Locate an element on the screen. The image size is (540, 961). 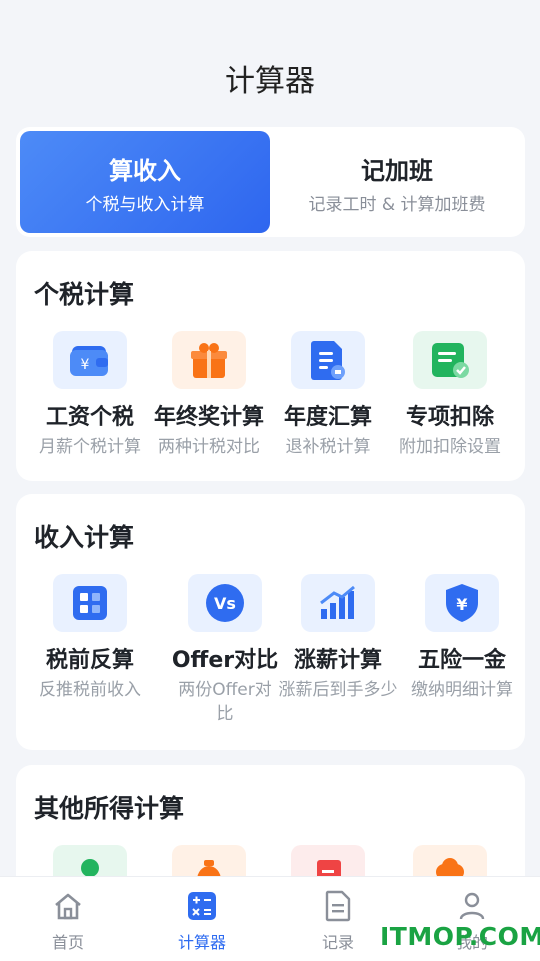
tool-desc: 涨薪后到手多少 is located at coordinates (338, 690).